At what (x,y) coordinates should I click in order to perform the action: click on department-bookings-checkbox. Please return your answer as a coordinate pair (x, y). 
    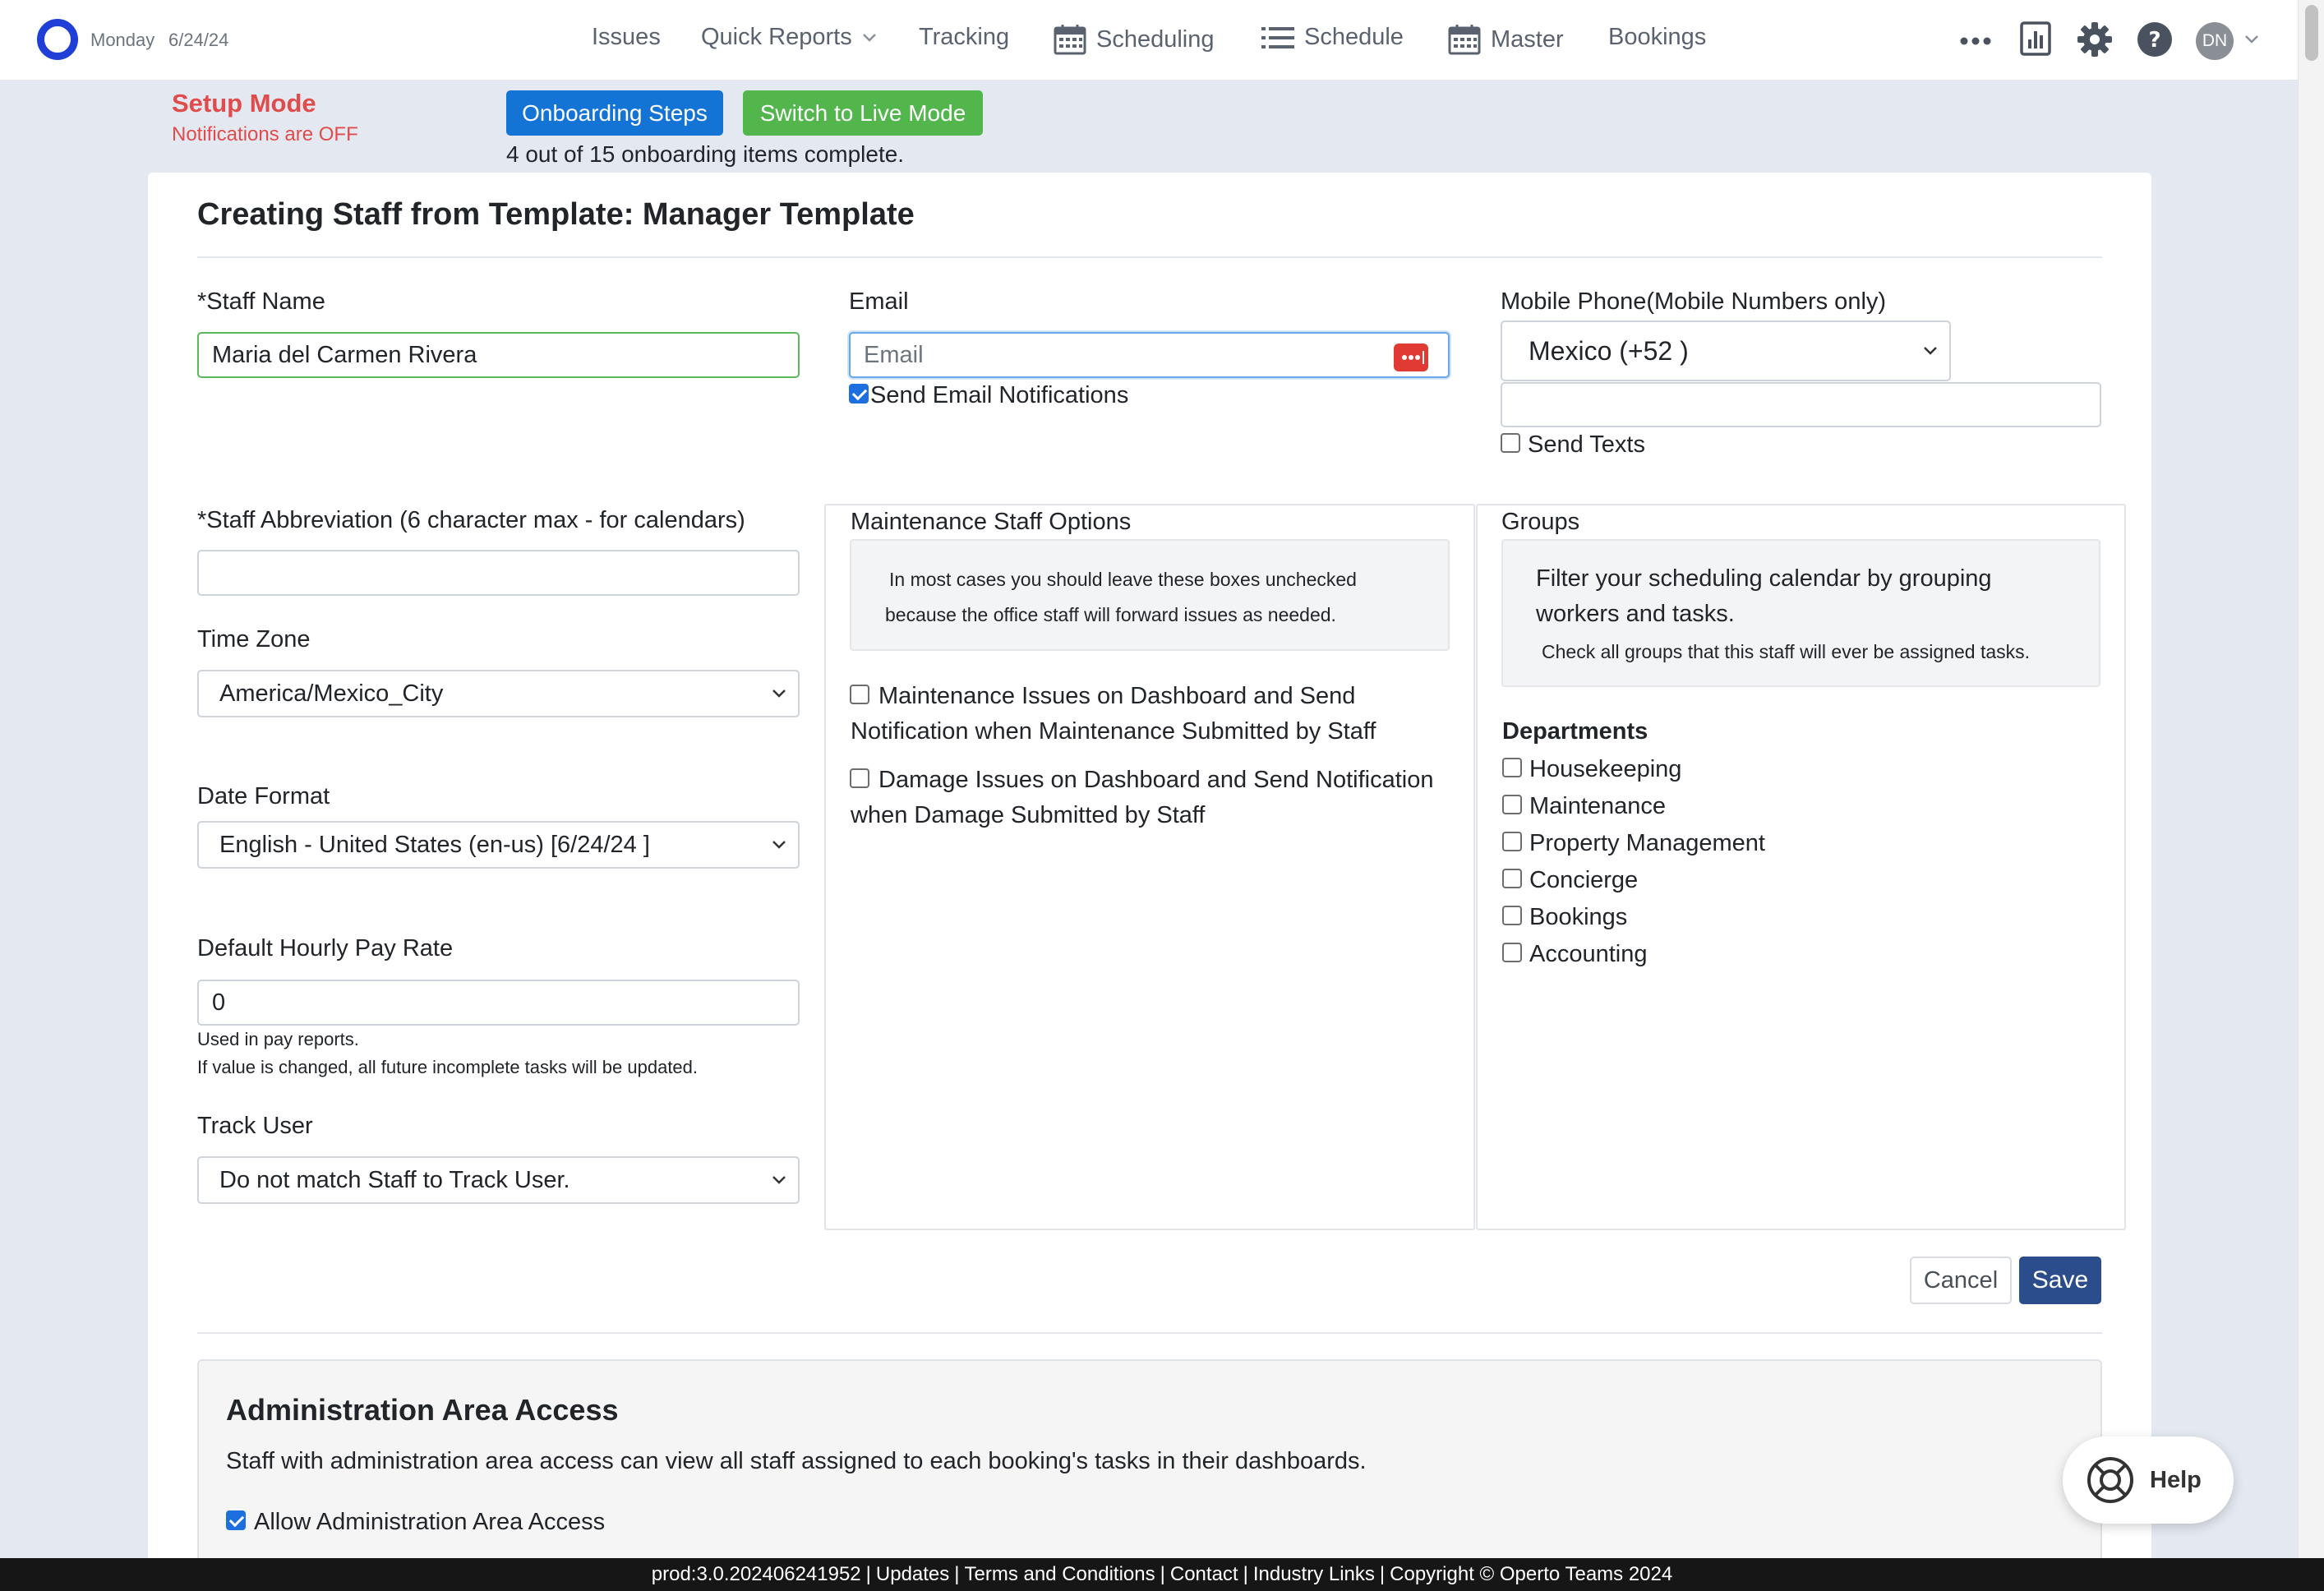
    Looking at the image, I should click on (1512, 916).